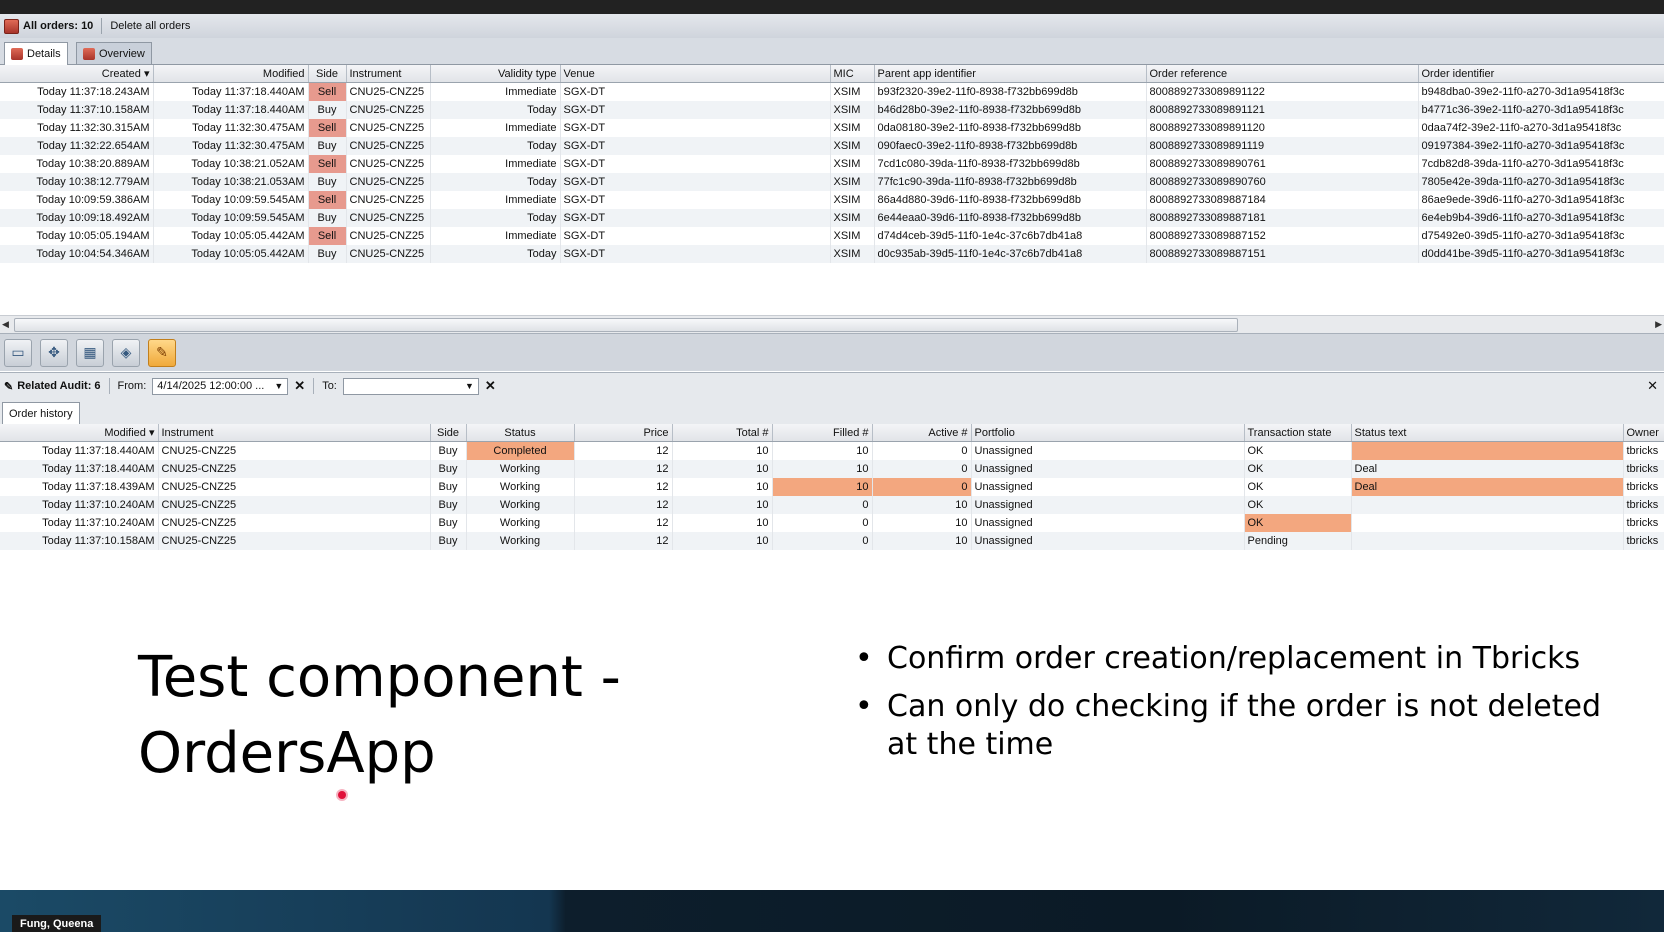  Describe the element at coordinates (36, 53) in the screenshot. I see `tab-details: Details` at that location.